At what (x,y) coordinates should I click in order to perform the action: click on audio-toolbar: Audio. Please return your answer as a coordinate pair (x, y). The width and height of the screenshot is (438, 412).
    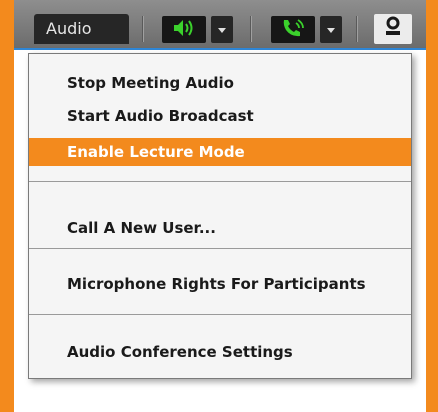
    Looking at the image, I should click on (220, 25).